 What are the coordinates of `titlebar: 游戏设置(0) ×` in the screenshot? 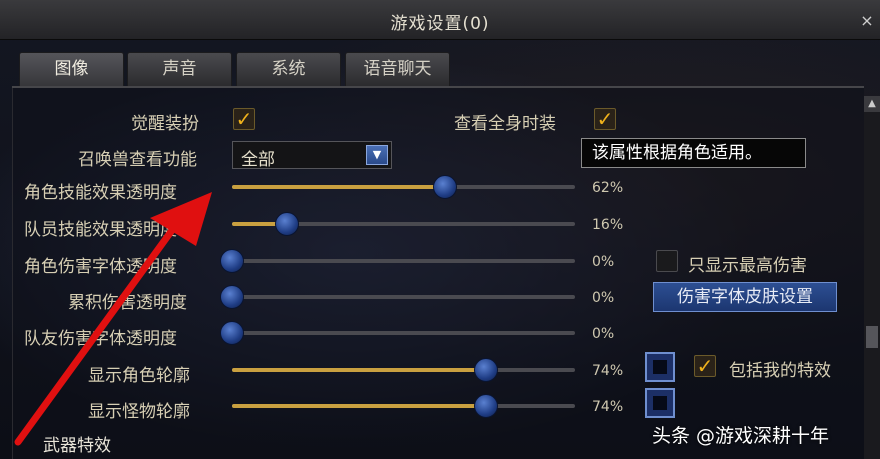 It's located at (440, 20).